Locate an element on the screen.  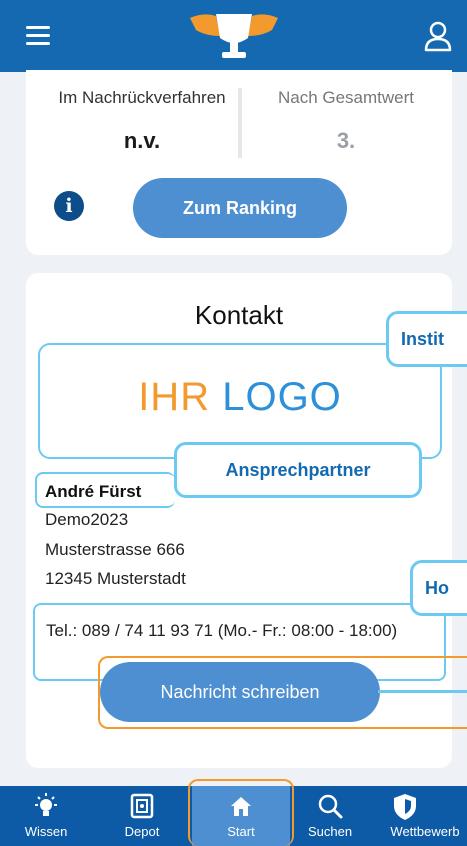
nav-item-wissen: Wissen is located at coordinates (46, 816).